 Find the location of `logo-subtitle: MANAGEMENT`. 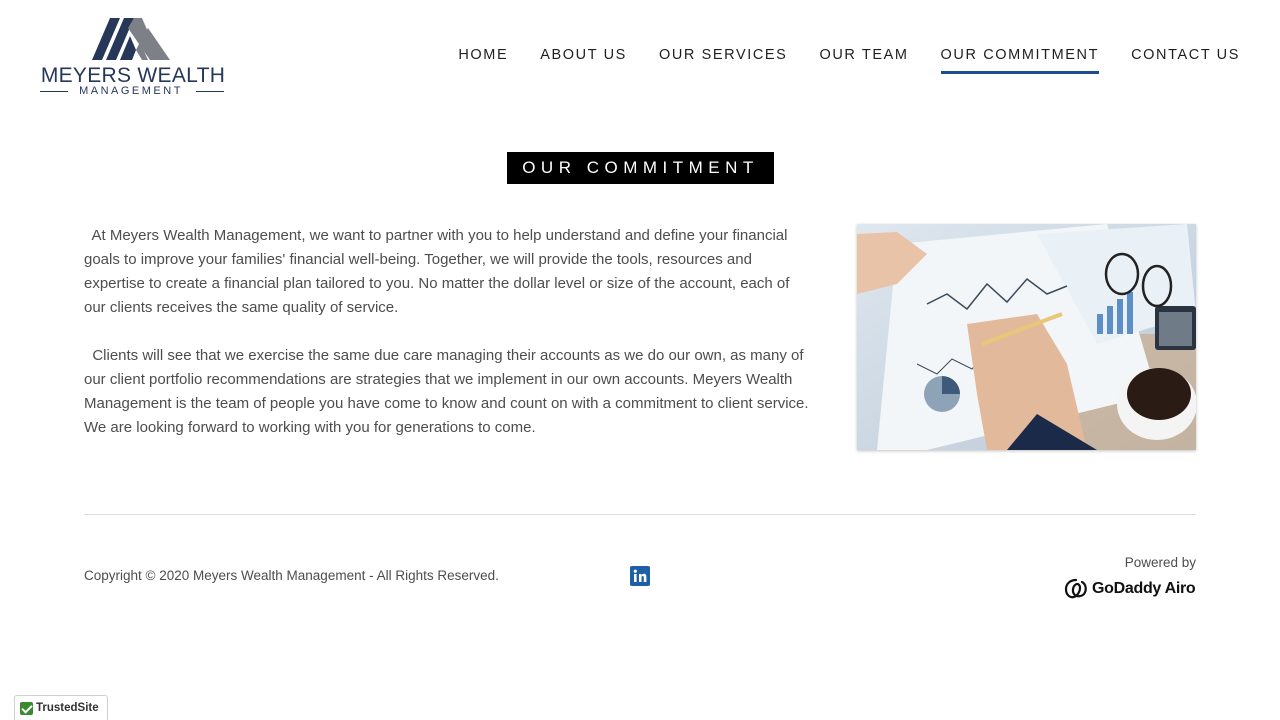

logo-subtitle: MANAGEMENT is located at coordinates (133, 92).